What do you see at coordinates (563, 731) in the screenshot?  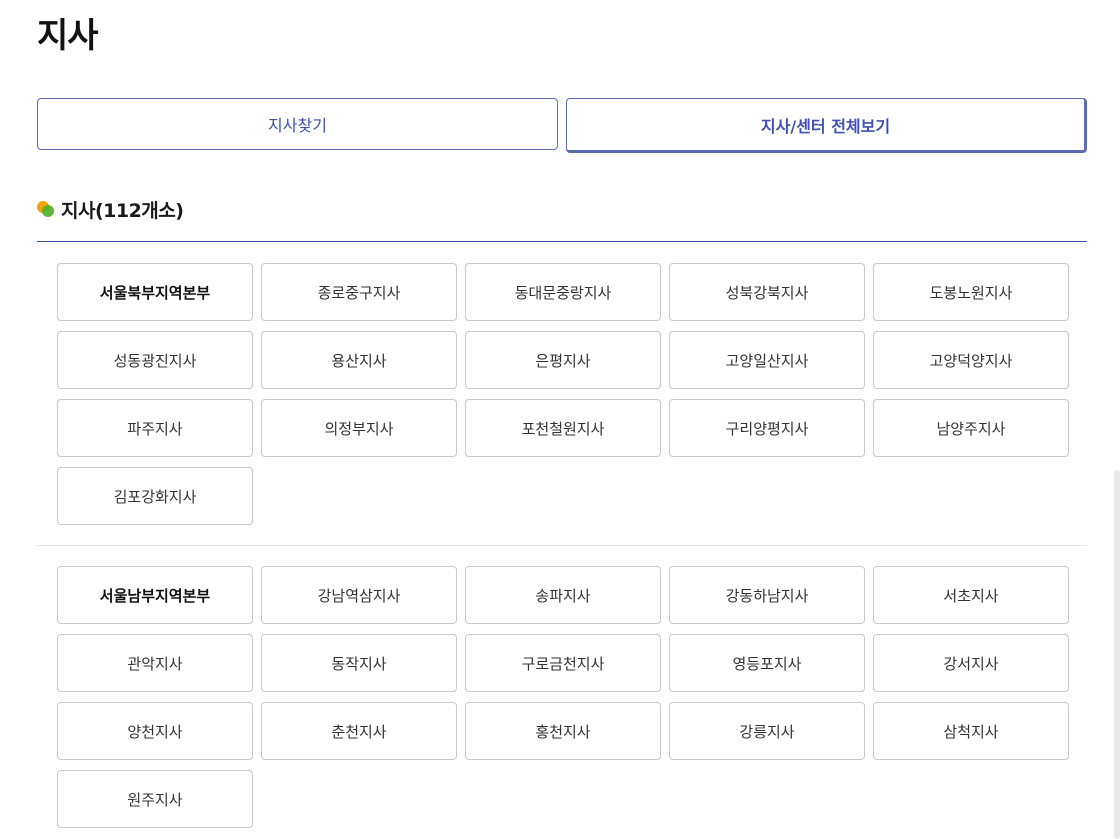 I see `branch-button: 홍천지사` at bounding box center [563, 731].